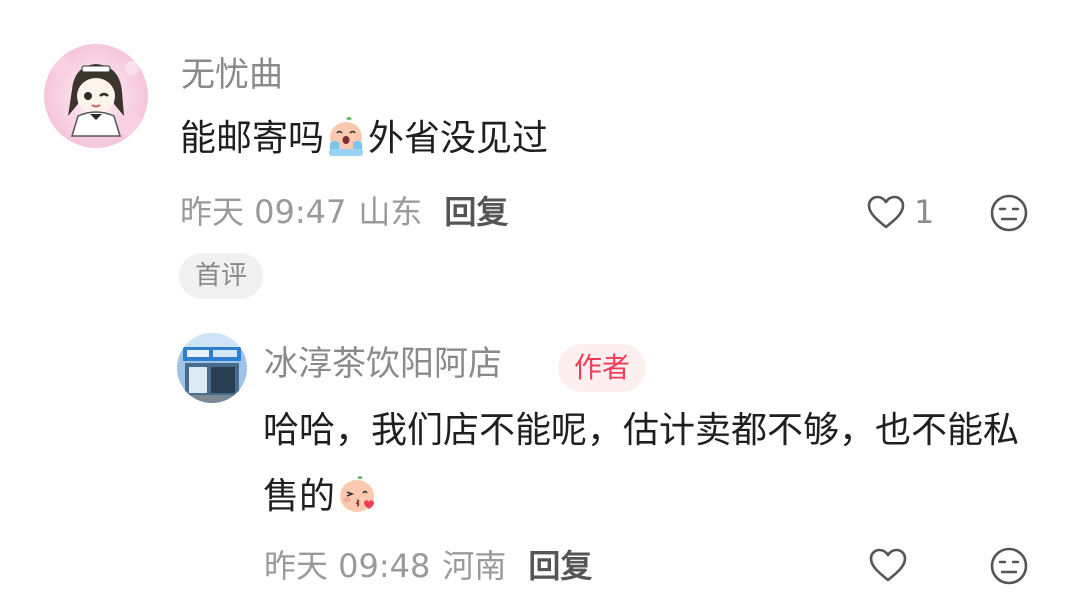 The width and height of the screenshot is (1090, 607). What do you see at coordinates (560, 566) in the screenshot?
I see `reply-reply-button: 回复` at bounding box center [560, 566].